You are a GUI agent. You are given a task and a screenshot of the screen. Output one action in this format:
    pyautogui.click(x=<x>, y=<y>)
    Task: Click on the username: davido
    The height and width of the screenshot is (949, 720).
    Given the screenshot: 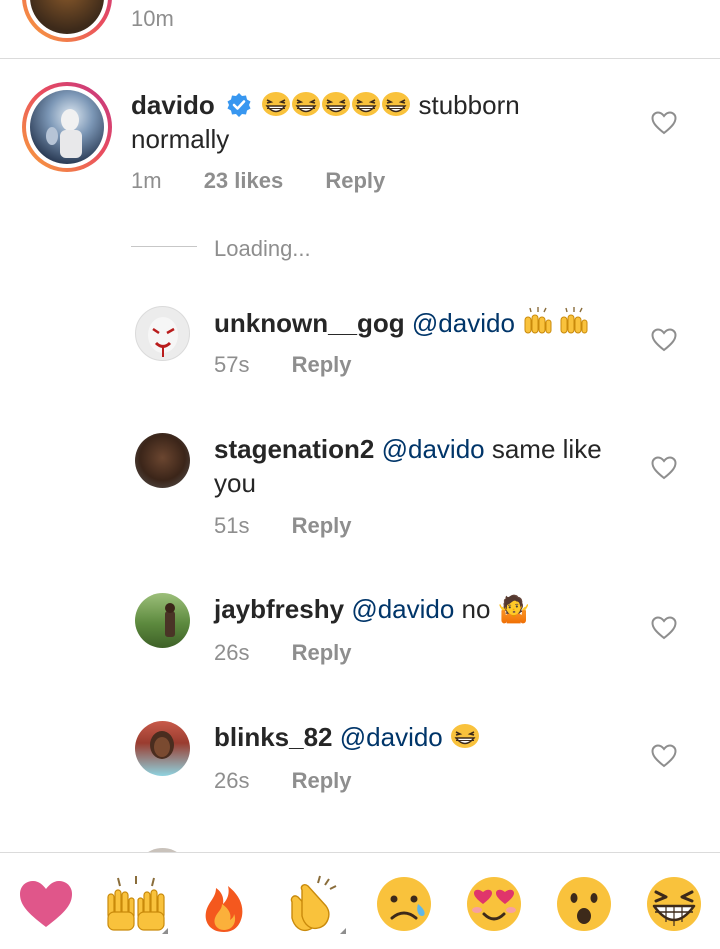 What is the action you would take?
    pyautogui.click(x=173, y=105)
    